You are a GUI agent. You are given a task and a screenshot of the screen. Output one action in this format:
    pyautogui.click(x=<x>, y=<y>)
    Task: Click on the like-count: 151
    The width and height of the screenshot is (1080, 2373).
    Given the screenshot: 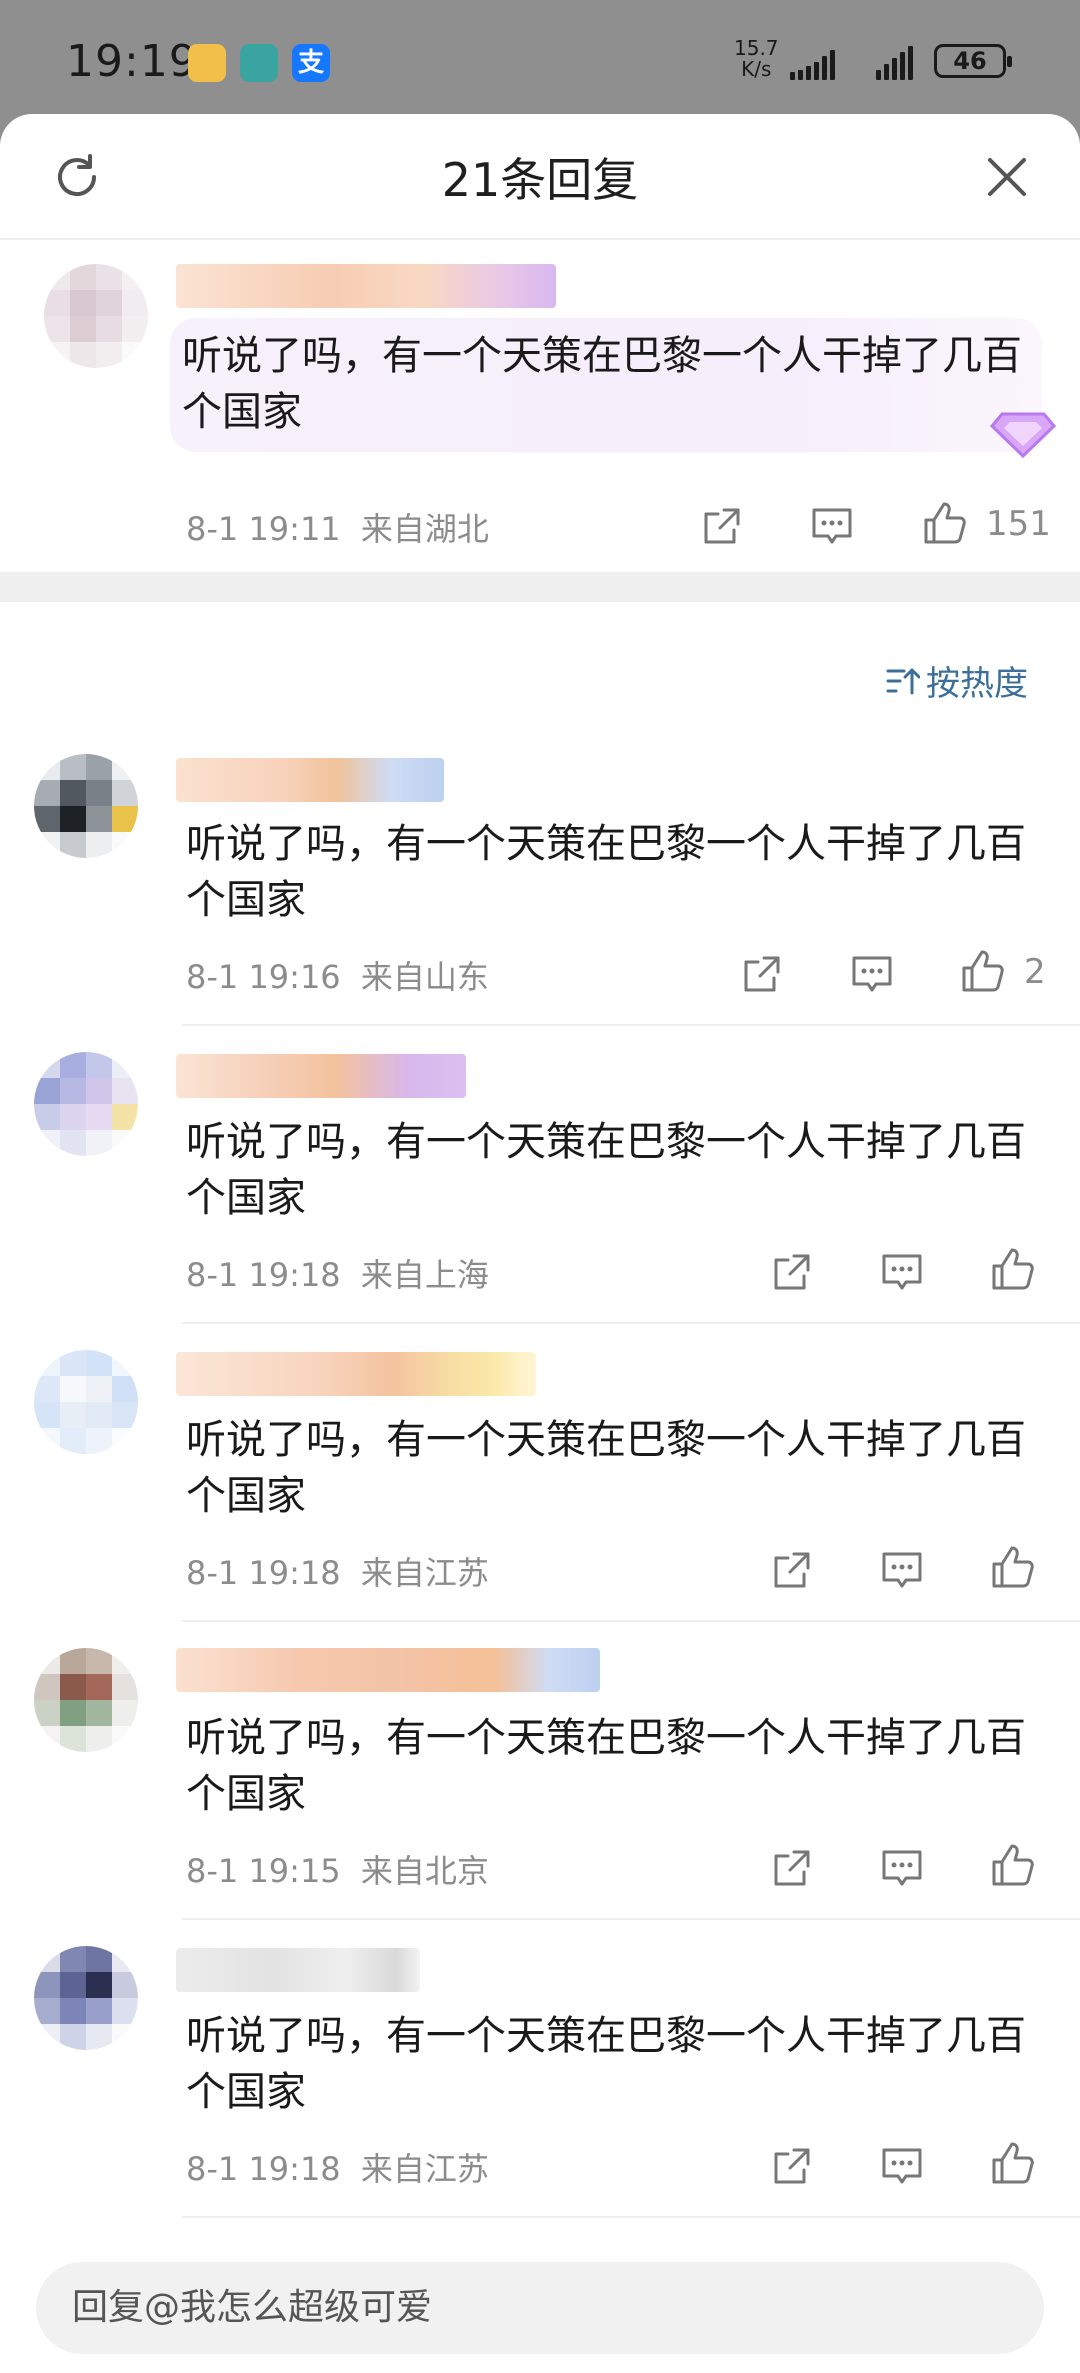 What is the action you would take?
    pyautogui.click(x=1018, y=524)
    